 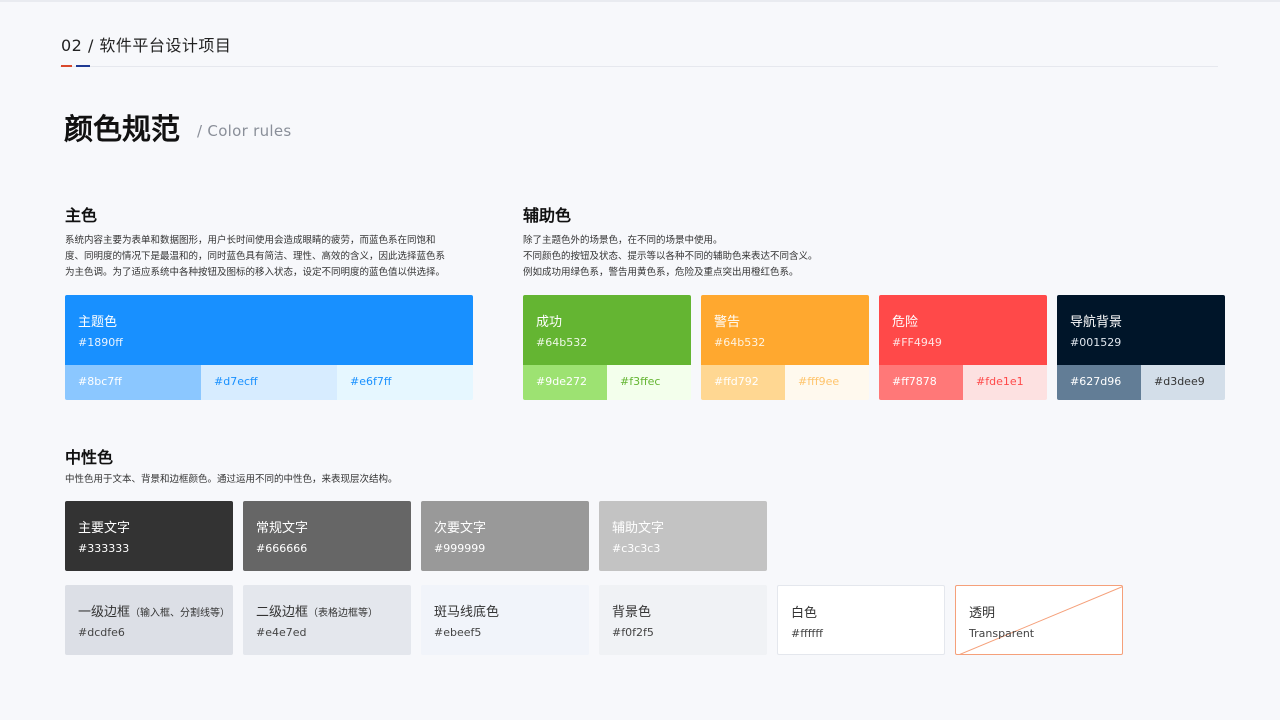 I want to click on page-title: 颜色规范, so click(x=122, y=129).